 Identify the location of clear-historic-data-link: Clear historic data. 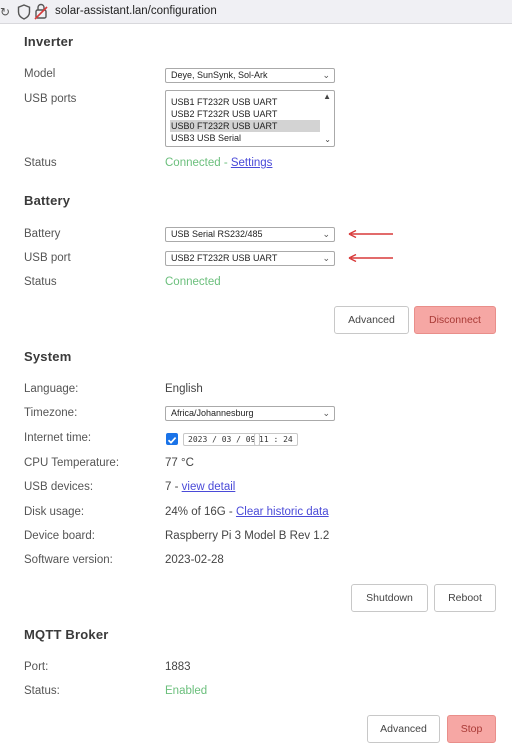
(282, 512).